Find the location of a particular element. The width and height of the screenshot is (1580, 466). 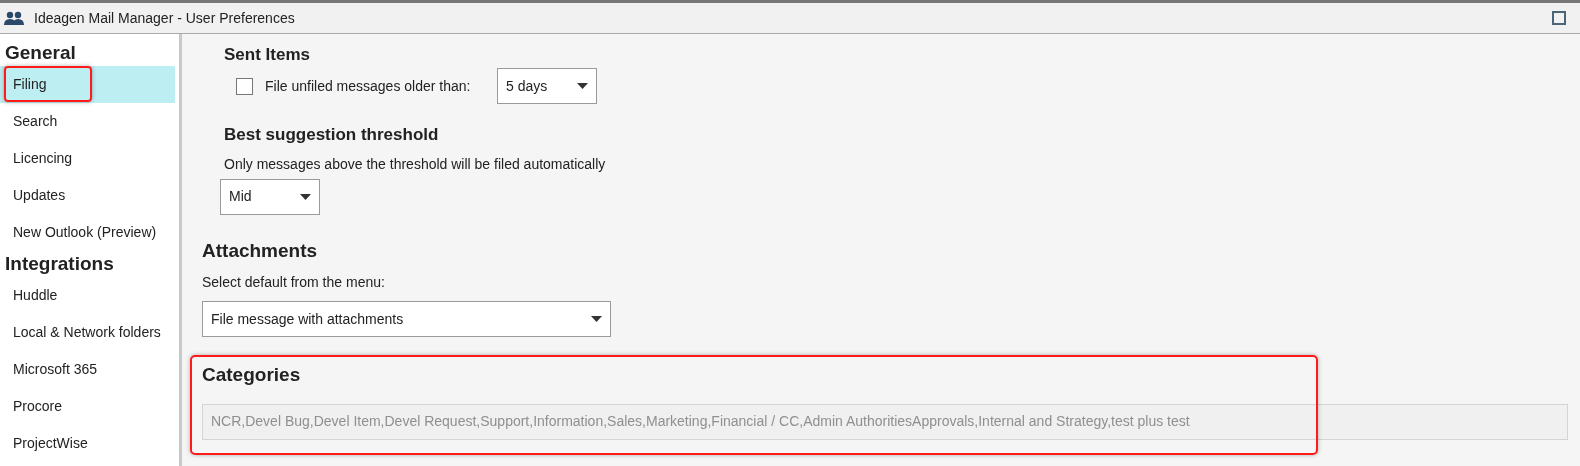

field-label: Select default from the menu: is located at coordinates (294, 282).